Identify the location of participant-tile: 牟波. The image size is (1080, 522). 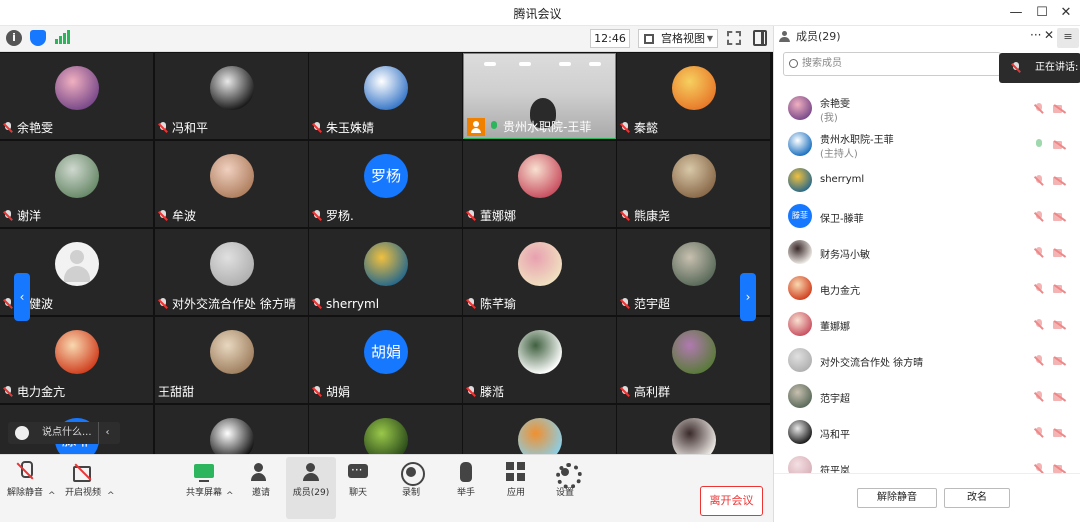
(231, 184).